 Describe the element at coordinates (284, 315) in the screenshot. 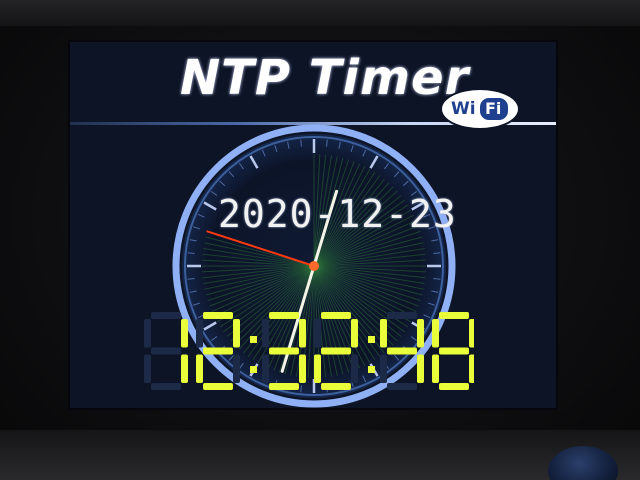

I see `time-digit-3-segment-a` at that location.